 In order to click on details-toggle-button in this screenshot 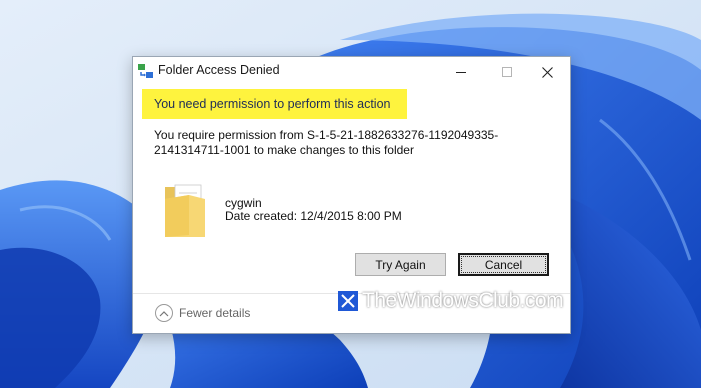, I will do `click(164, 313)`.